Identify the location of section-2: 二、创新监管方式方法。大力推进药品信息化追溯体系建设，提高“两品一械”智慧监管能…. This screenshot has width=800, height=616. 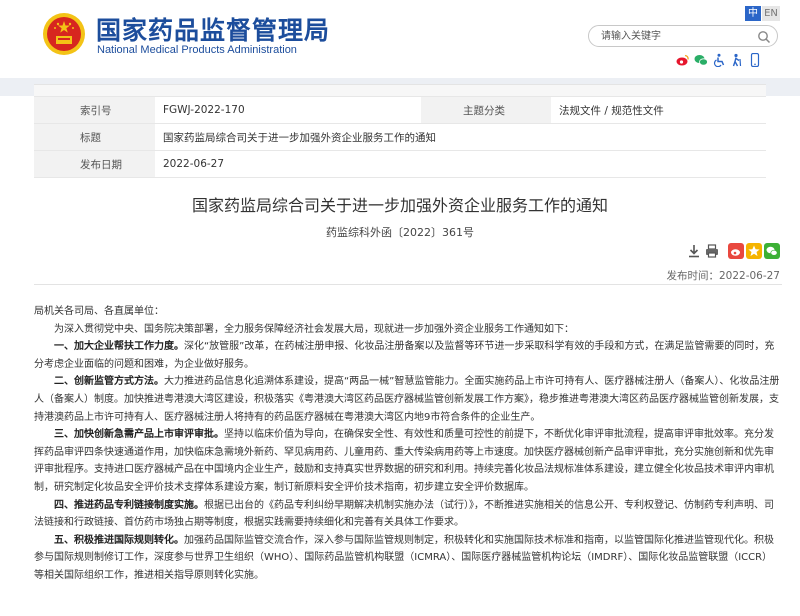
(408, 399).